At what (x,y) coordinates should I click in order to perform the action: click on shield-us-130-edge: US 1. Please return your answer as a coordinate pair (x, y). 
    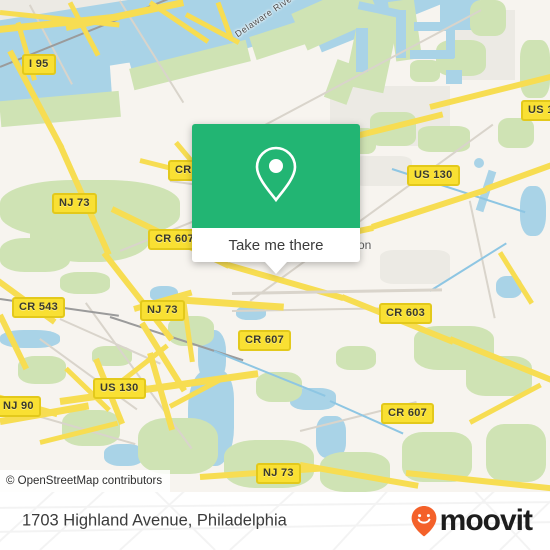
    Looking at the image, I should click on (535, 110).